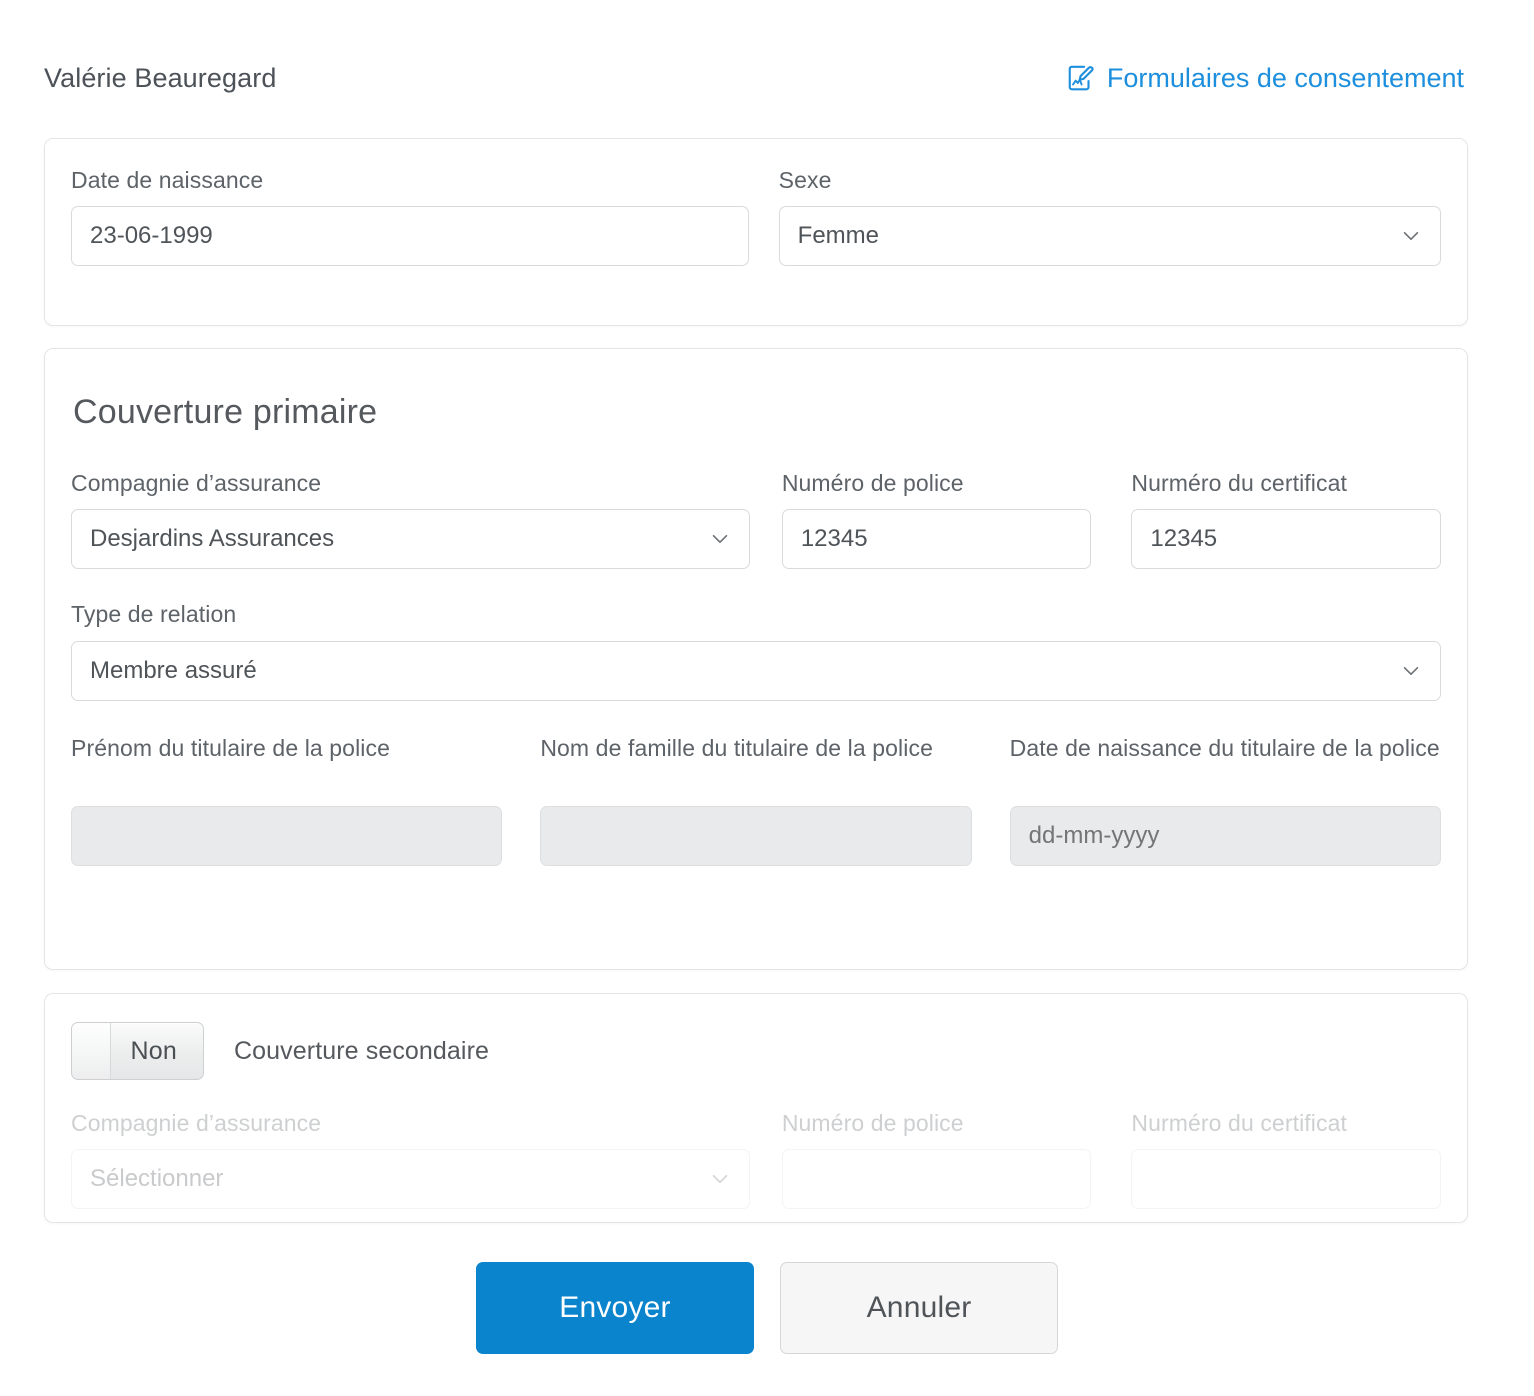 Image resolution: width=1534 pixels, height=1396 pixels. What do you see at coordinates (1239, 1123) in the screenshot?
I see `secondary-certificate-number-label: Nurméro du certificat` at bounding box center [1239, 1123].